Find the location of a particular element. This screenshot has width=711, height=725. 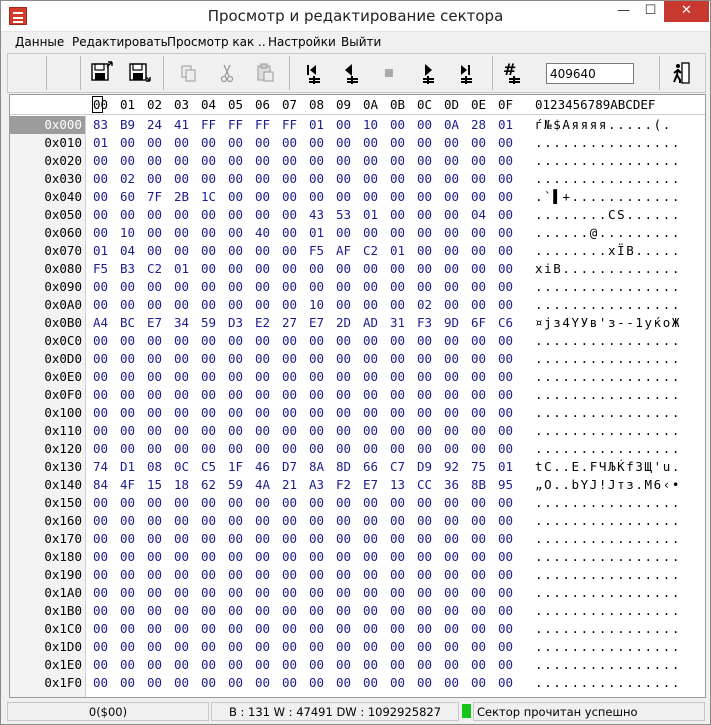

hex-byte: 8D is located at coordinates (343, 467).